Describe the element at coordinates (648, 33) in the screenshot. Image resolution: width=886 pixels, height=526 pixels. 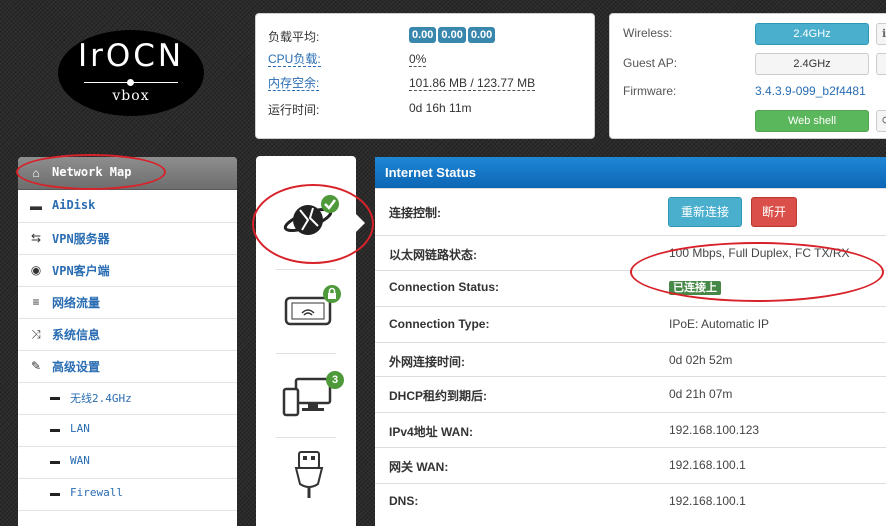
I see `wireless-label: Wireless:` at that location.